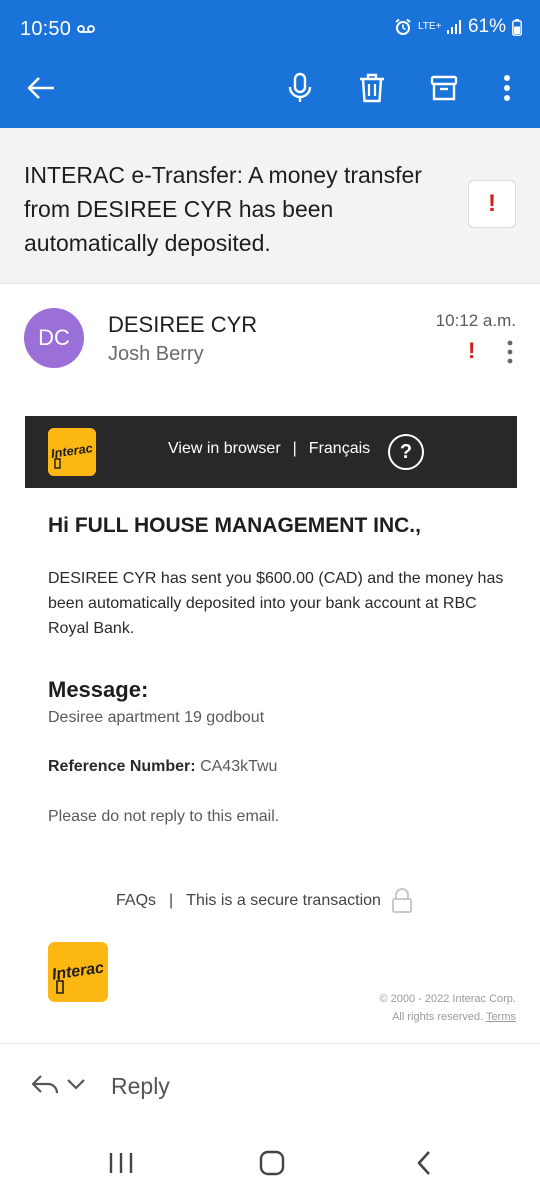 This screenshot has height=1200, width=540. I want to click on view-in-browser-link: View in browser, so click(224, 449).